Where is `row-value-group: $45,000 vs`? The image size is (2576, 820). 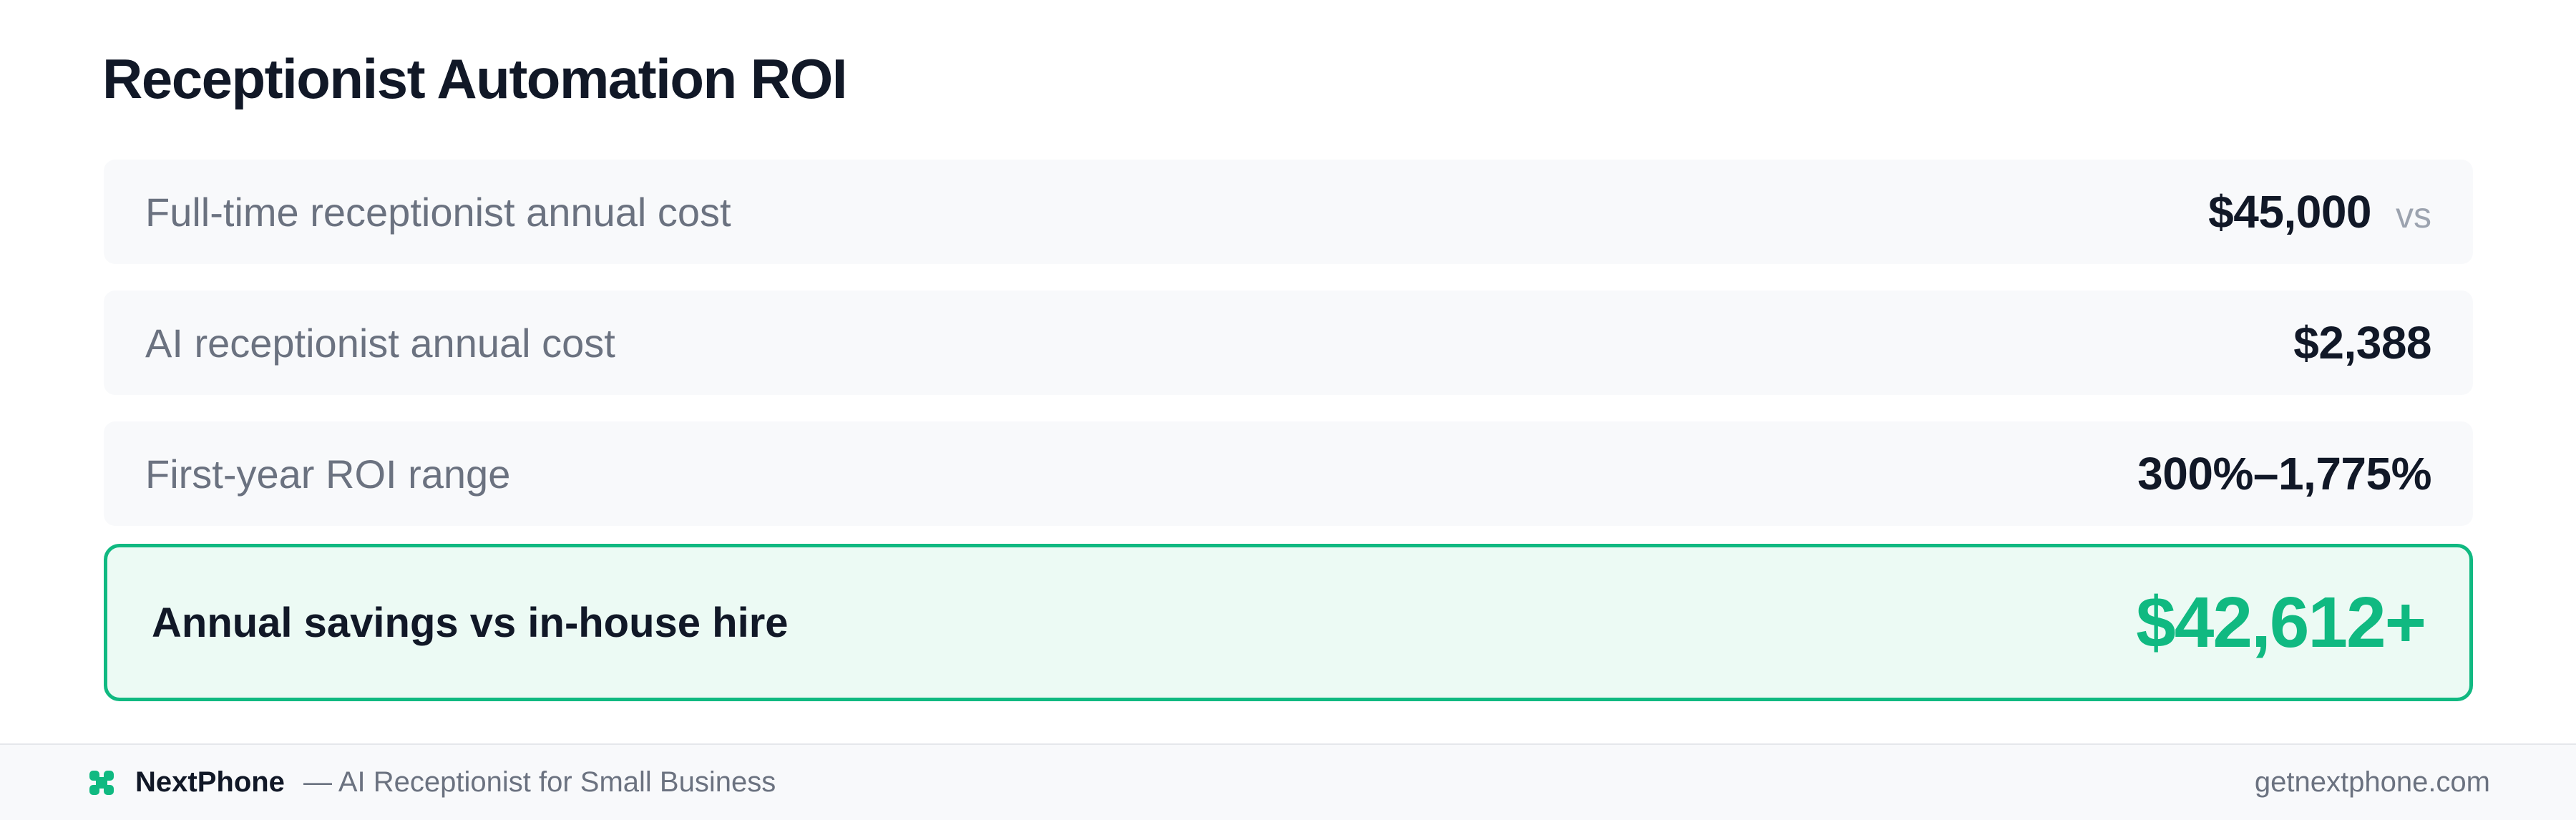 row-value-group: $45,000 vs is located at coordinates (2319, 211).